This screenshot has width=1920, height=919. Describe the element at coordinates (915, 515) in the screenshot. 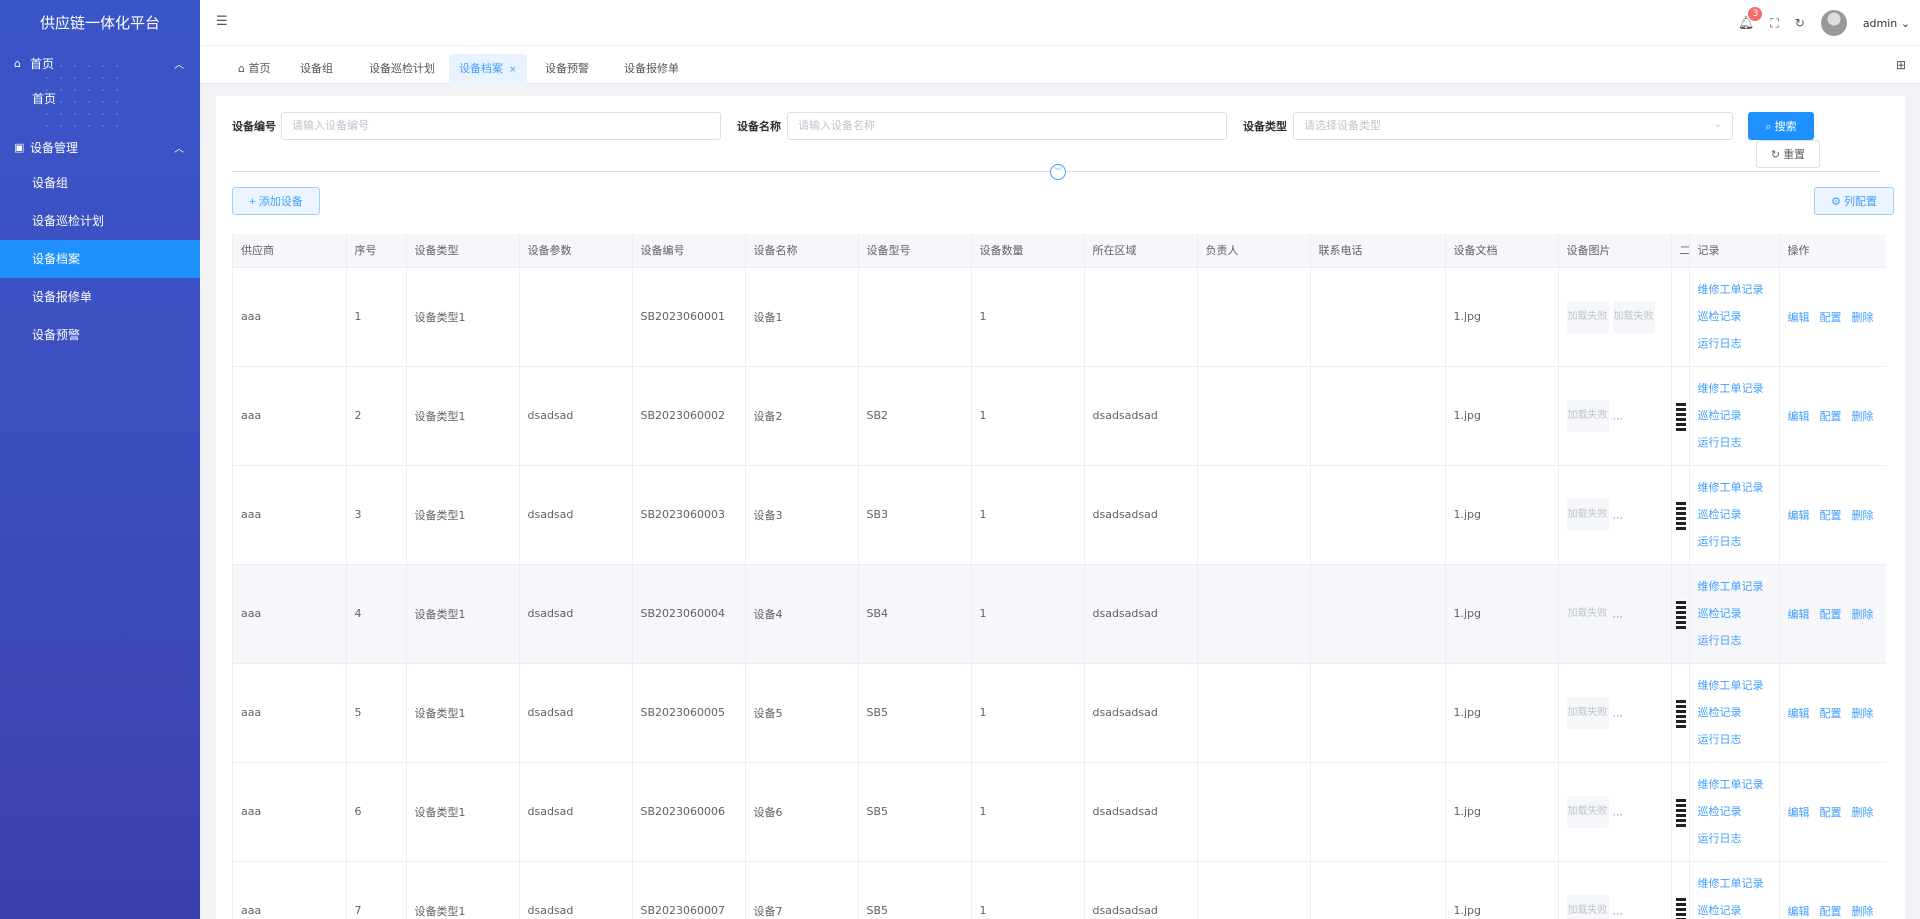

I see `cell-model: SB3` at that location.